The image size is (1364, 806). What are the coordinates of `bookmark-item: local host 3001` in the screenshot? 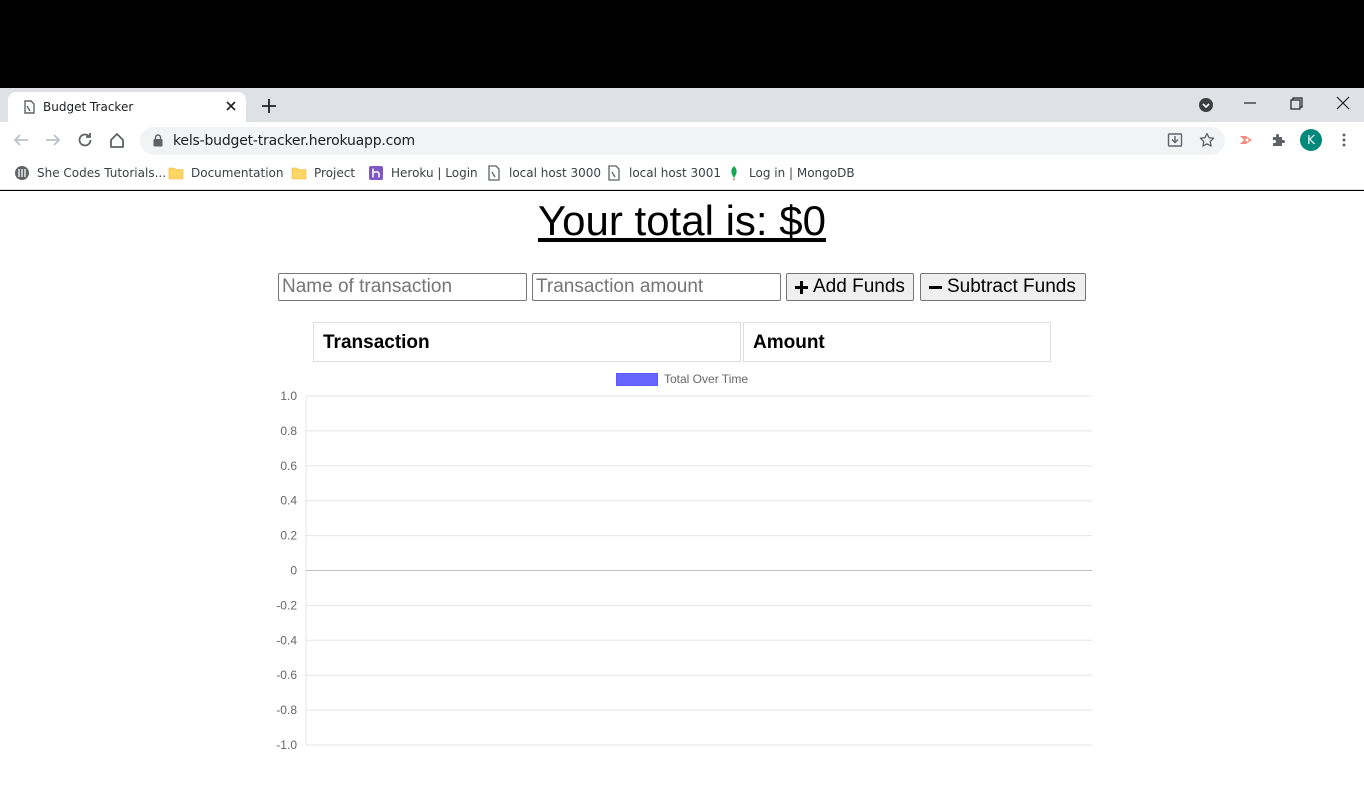 It's located at (663, 173).